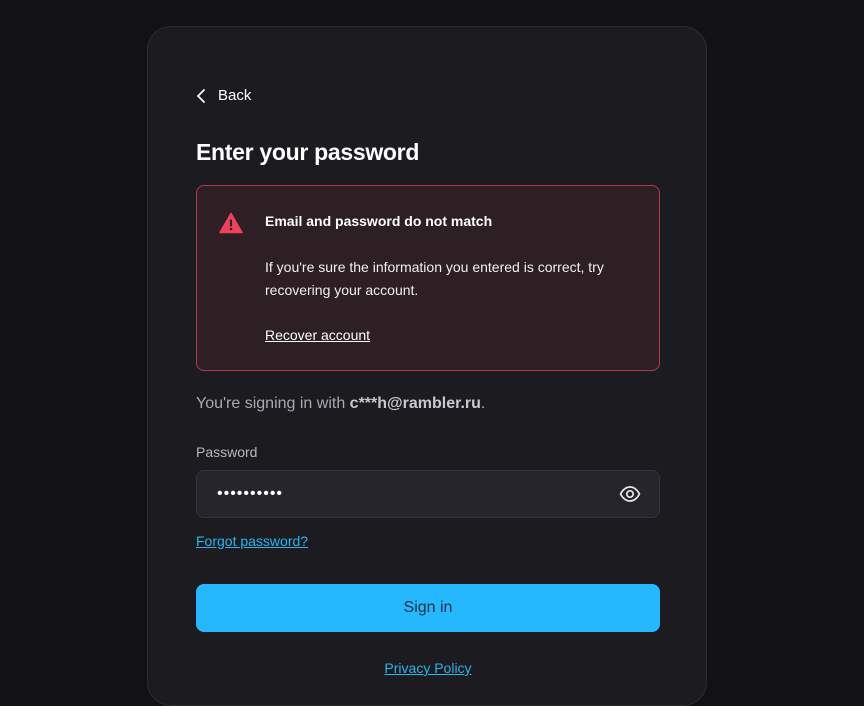  What do you see at coordinates (630, 496) in the screenshot?
I see `eye-icon` at bounding box center [630, 496].